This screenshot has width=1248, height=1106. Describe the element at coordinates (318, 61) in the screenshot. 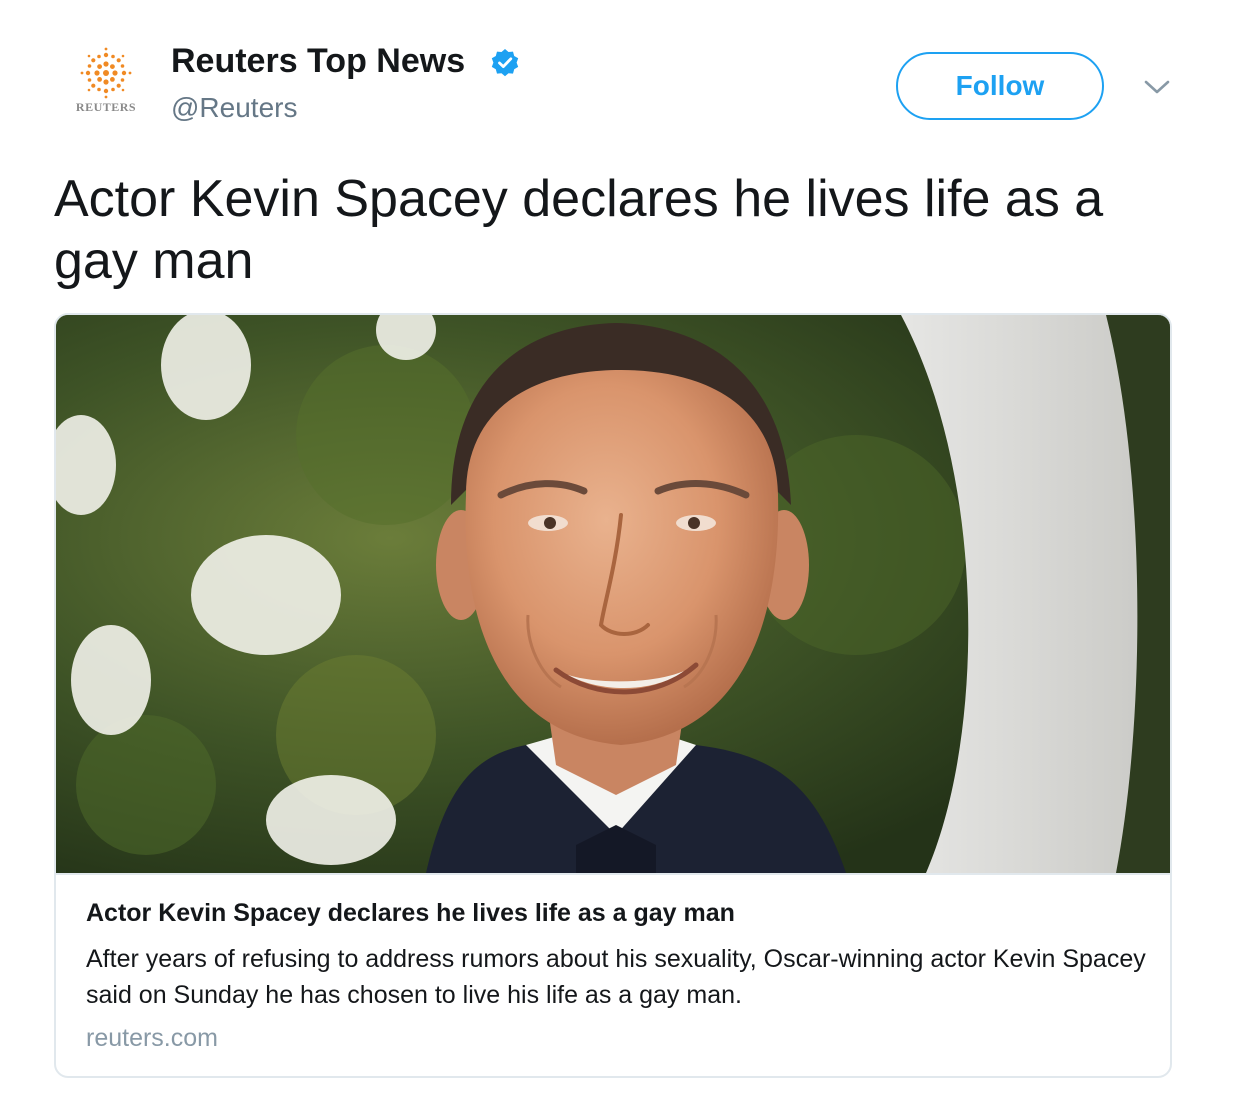

I see `display-name: Reuters Top News` at that location.